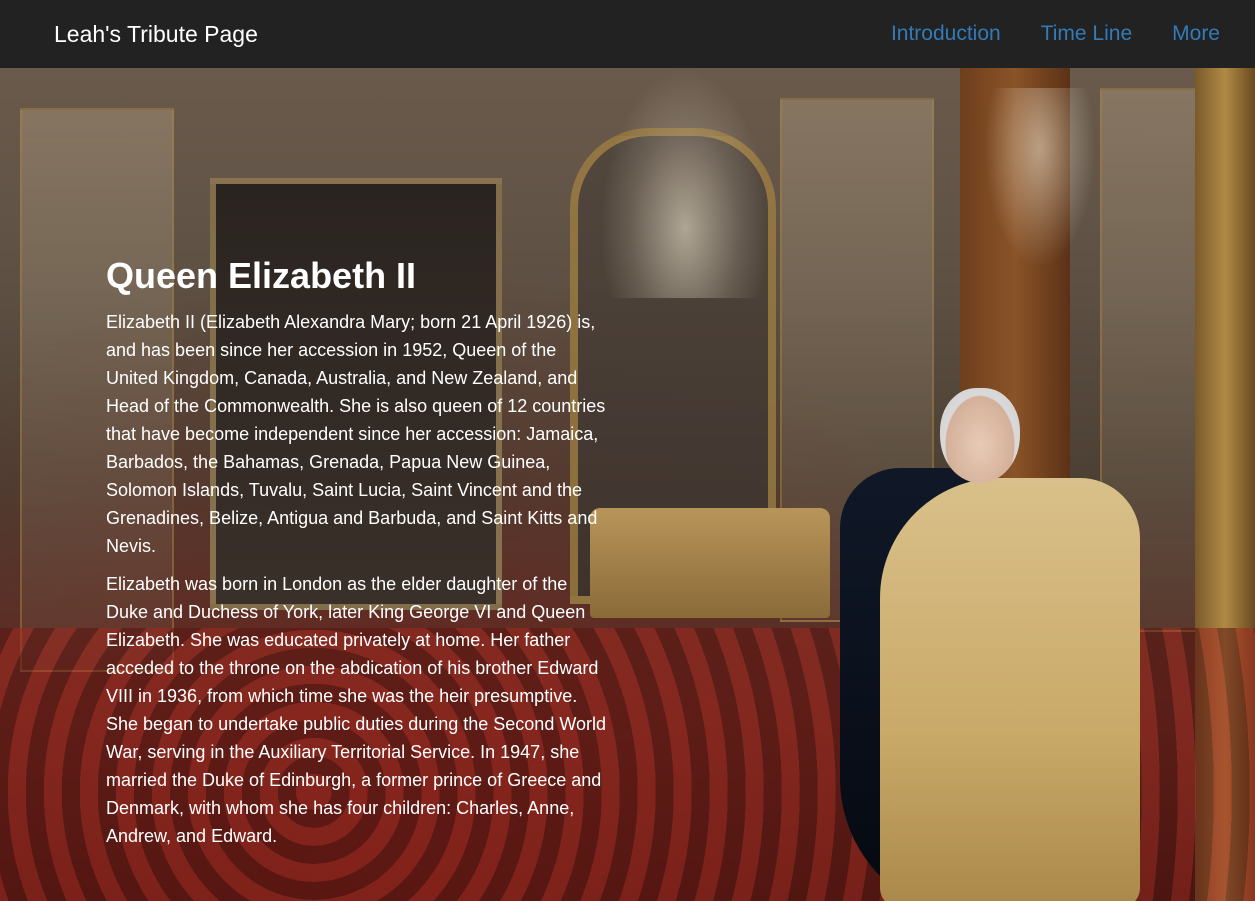 Image resolution: width=1255 pixels, height=901 pixels. I want to click on queen-head, so click(980, 435).